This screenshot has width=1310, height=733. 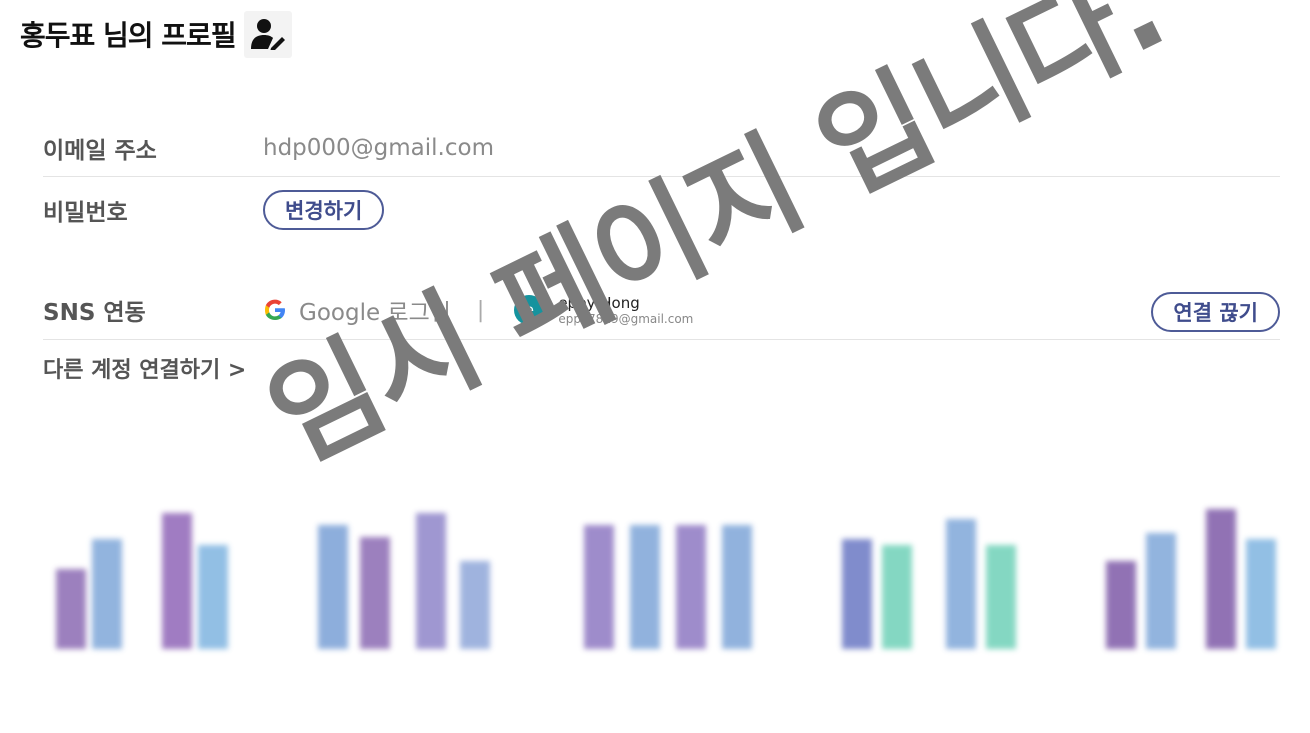 I want to click on password-row: 비밀번호 변경하기, so click(x=661, y=210).